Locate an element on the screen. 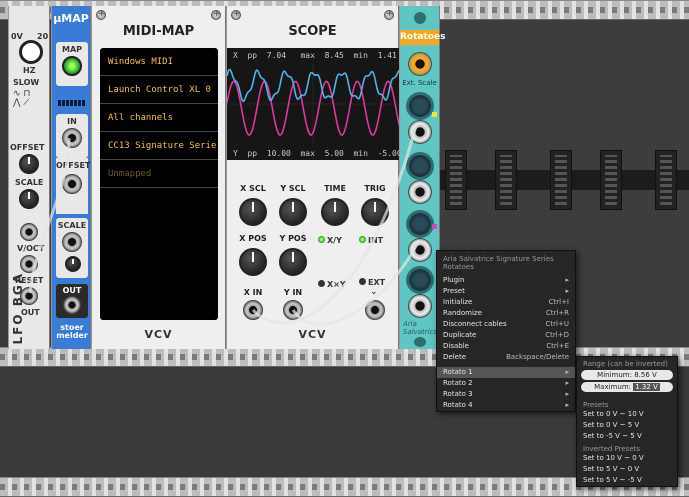 This screenshot has height=497, width=689. menu-item-disconnect-cables: Disconnect cables Ctrl+U is located at coordinates (506, 324).